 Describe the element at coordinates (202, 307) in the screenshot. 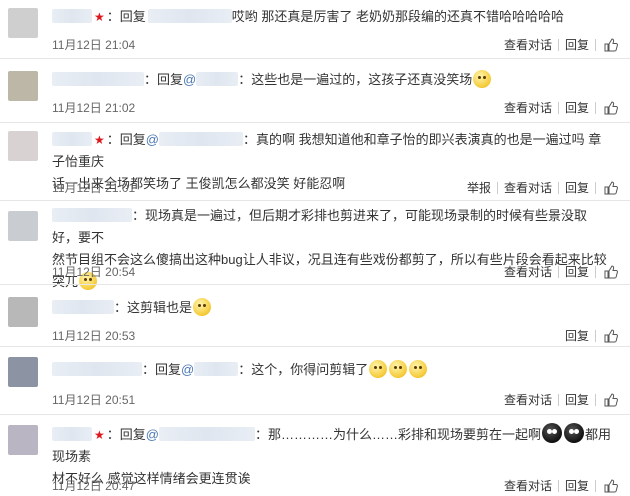

I see `annoyed-emoji-icon` at that location.